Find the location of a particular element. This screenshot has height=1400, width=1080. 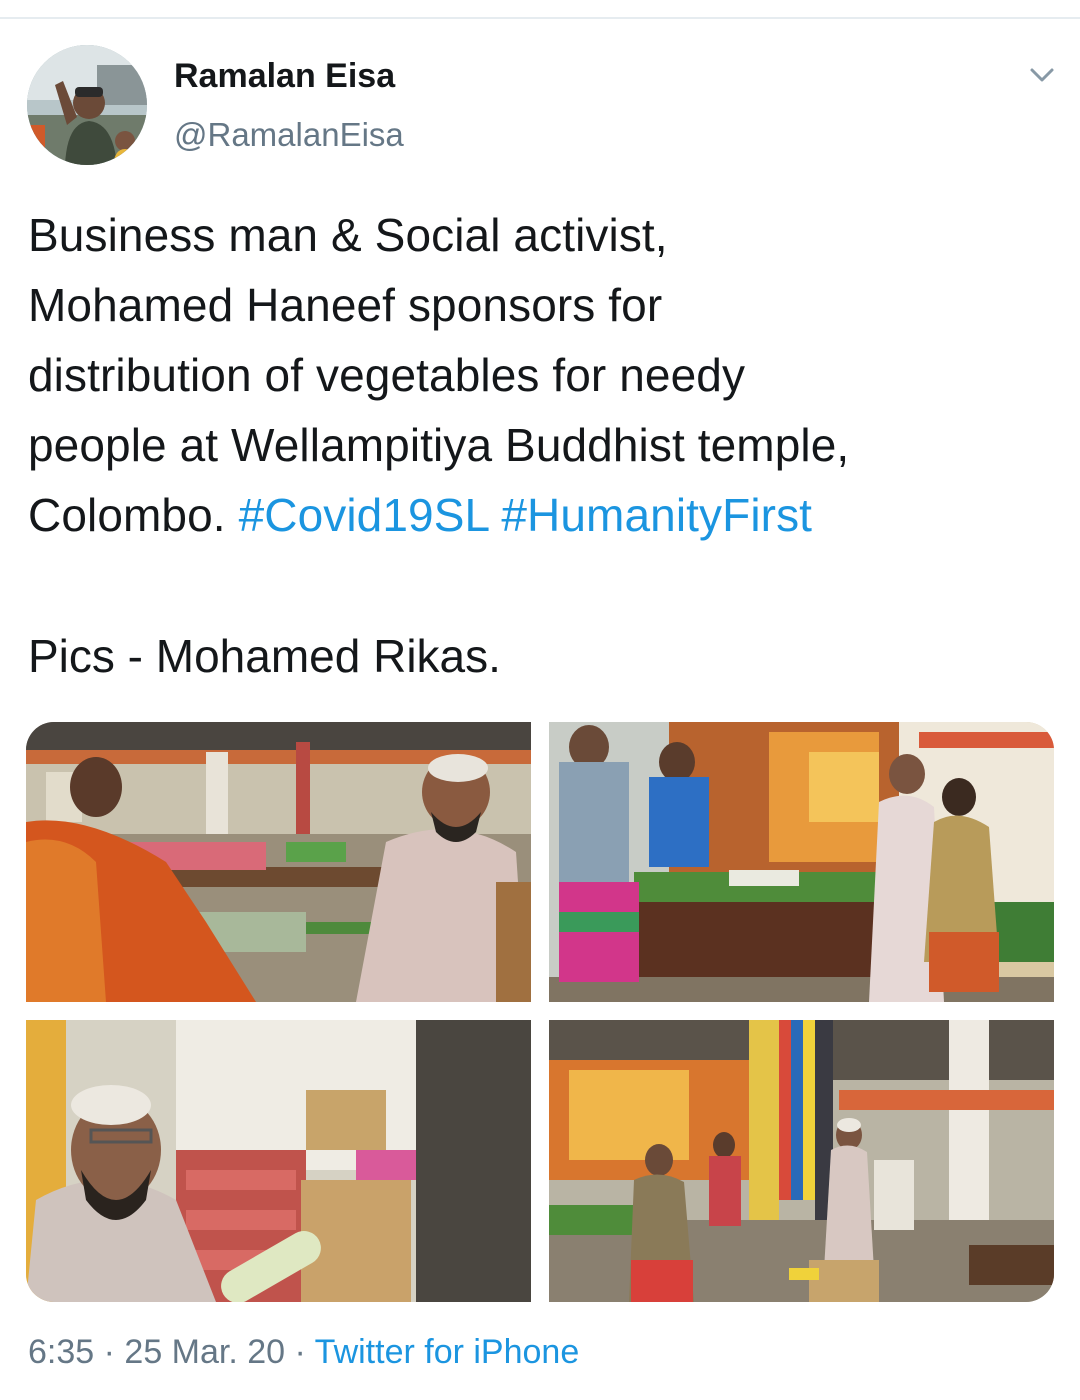

tweet-text-line: Business man & Social activist, is located at coordinates (543, 235).